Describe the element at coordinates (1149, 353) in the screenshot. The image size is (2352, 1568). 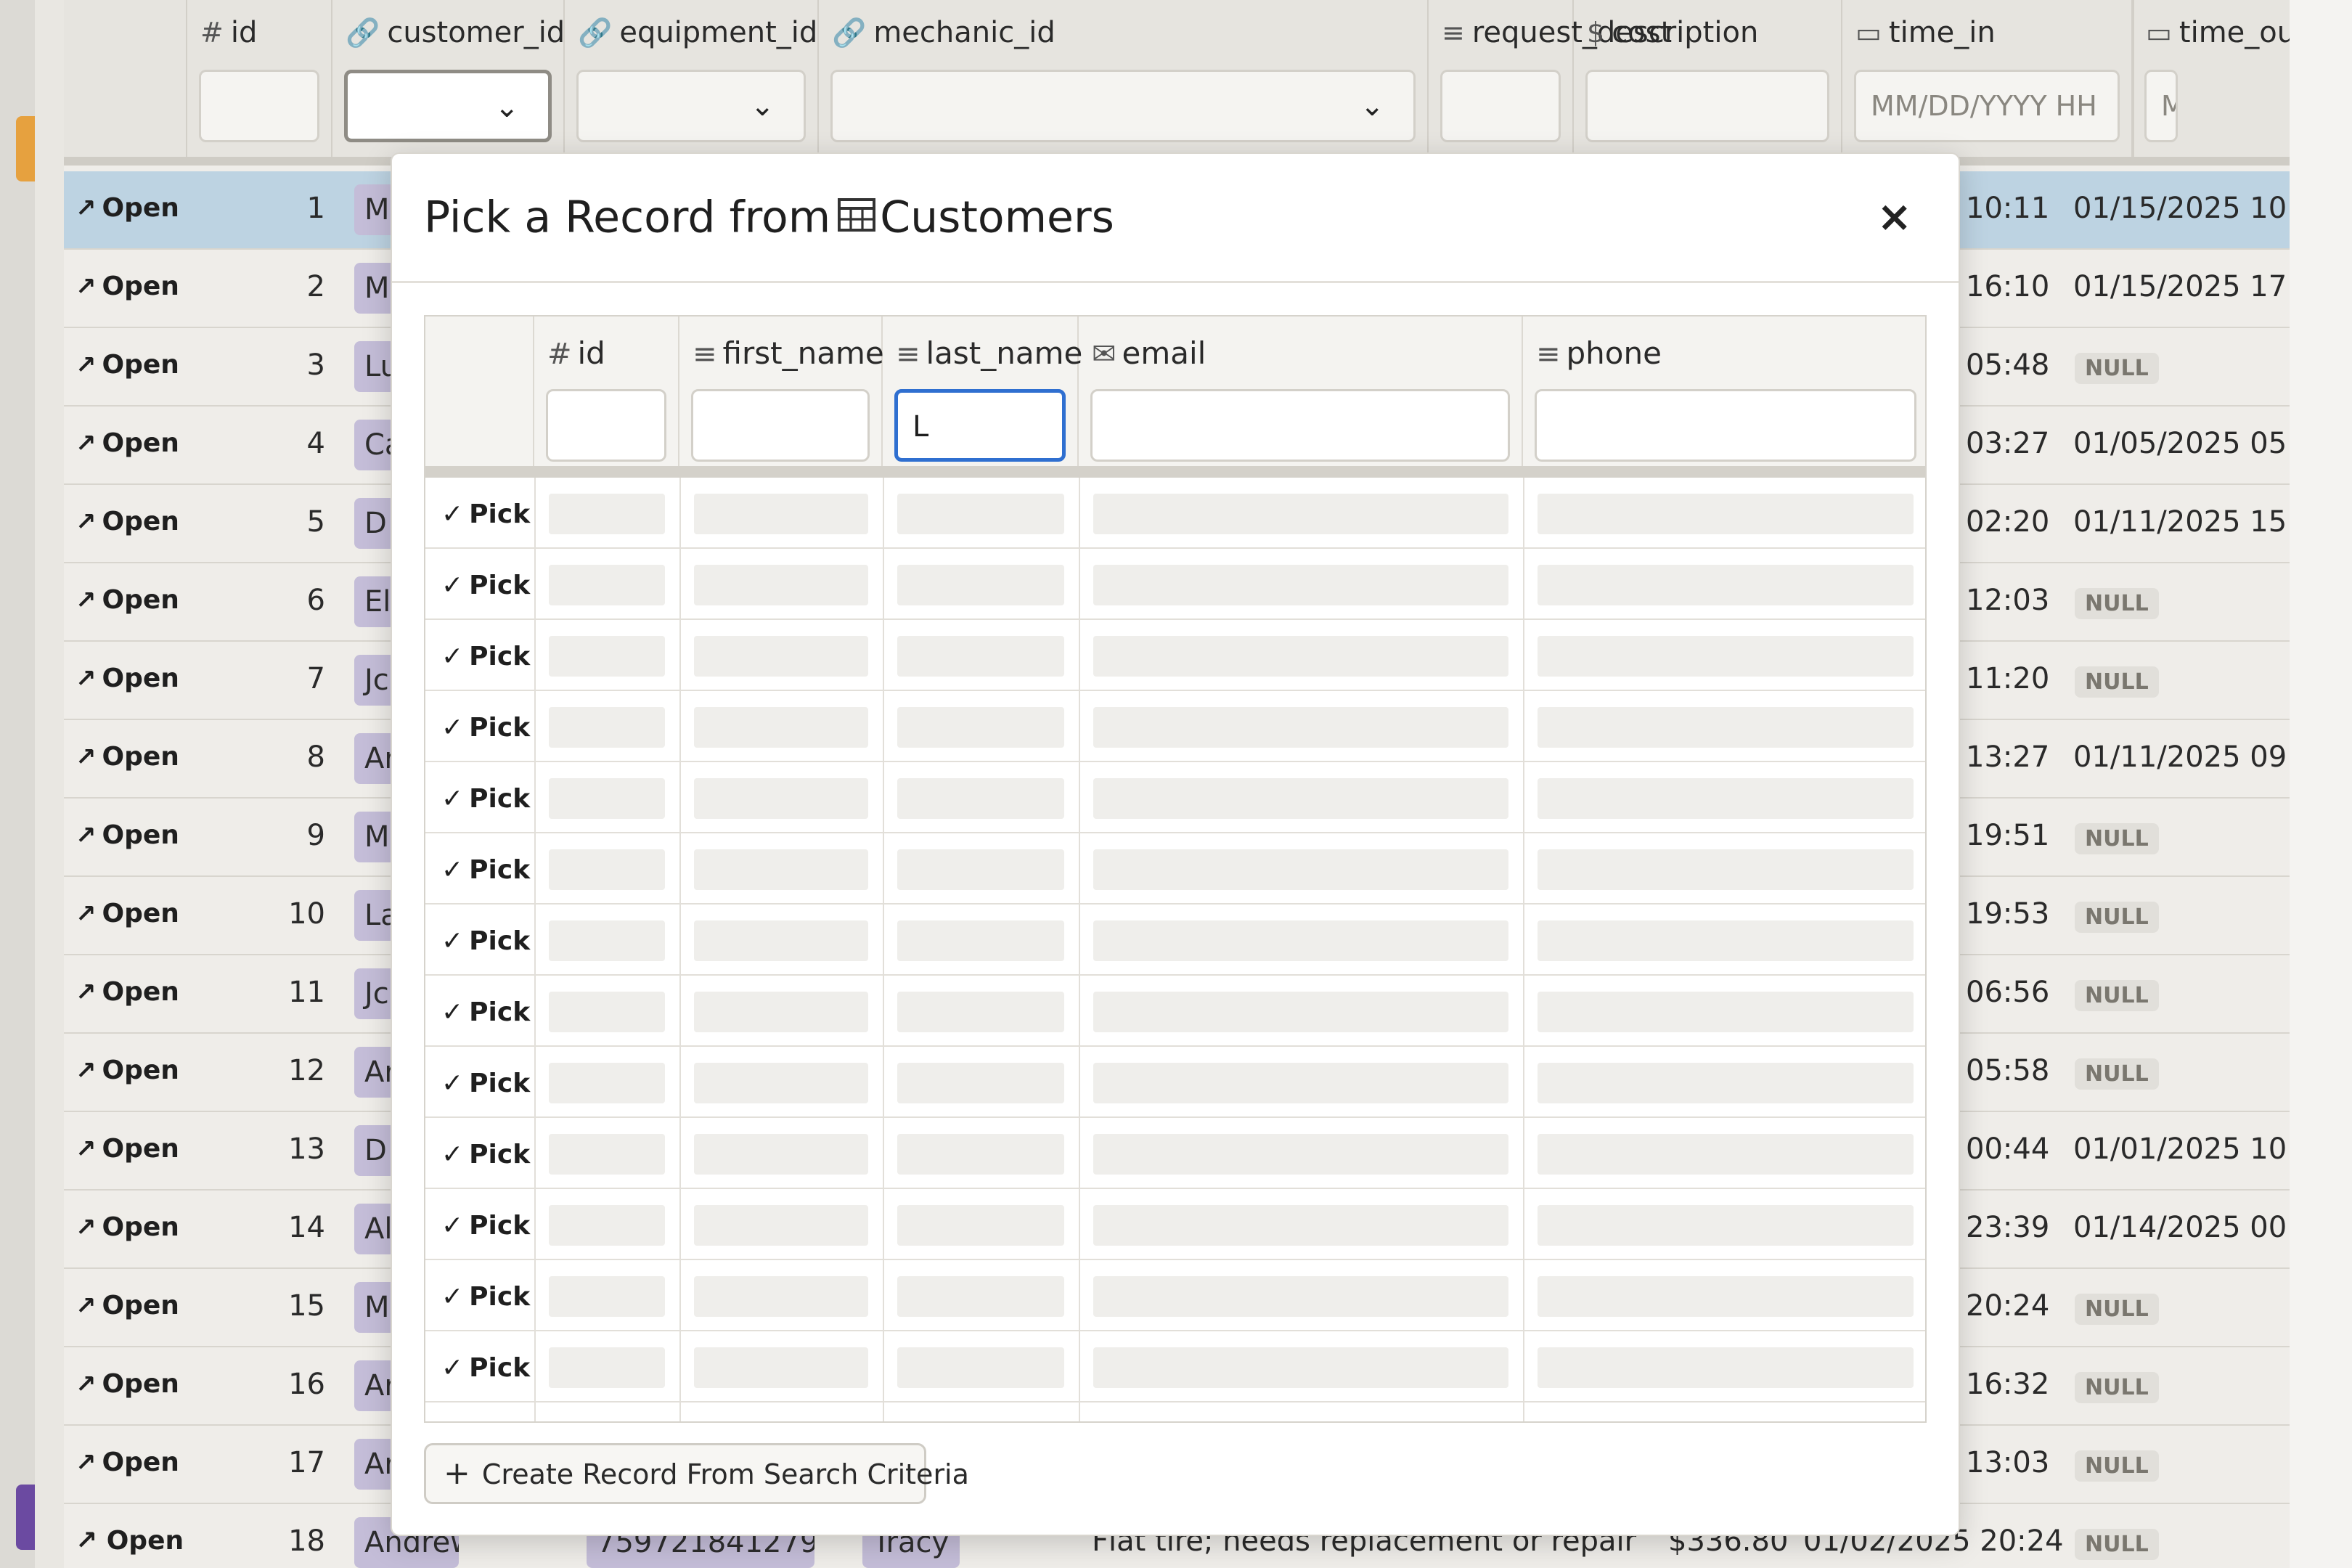
I see `picker-col-title-email: ✉ email` at that location.